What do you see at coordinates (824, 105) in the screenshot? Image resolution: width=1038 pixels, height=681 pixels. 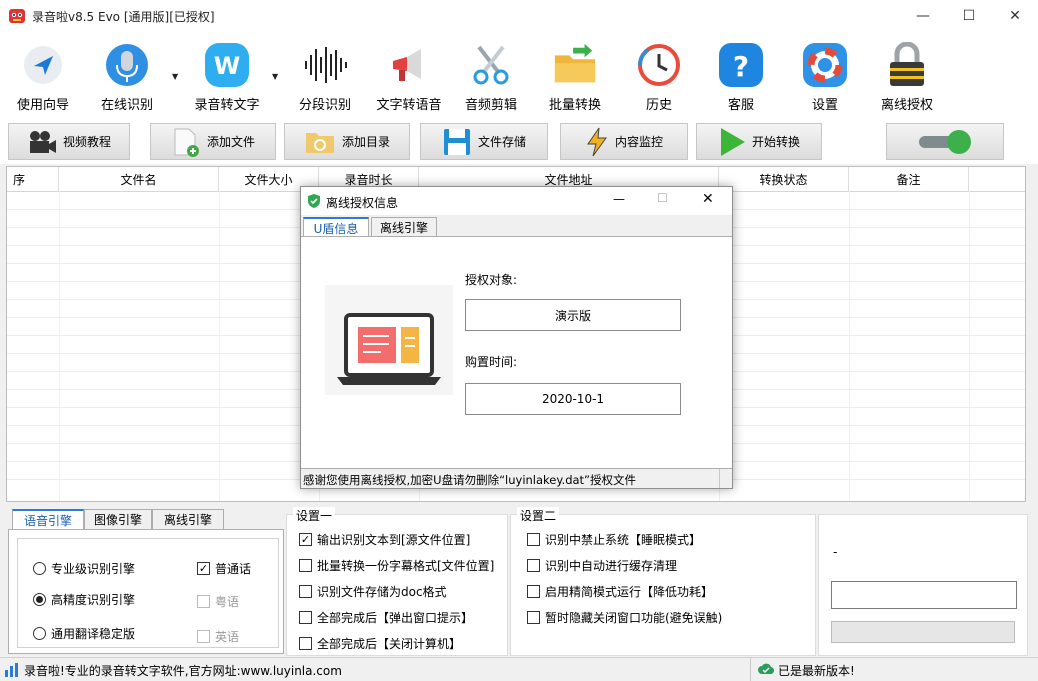 I see `toolbar-settings-label: 设置` at bounding box center [824, 105].